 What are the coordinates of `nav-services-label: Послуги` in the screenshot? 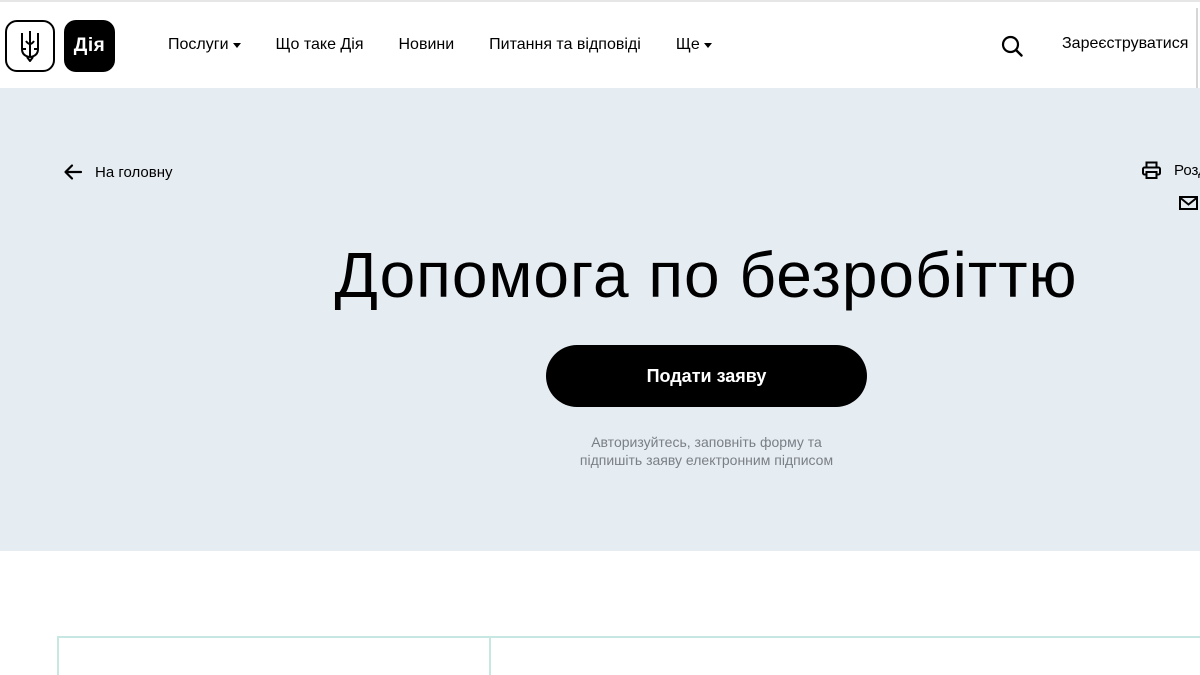 It's located at (198, 44).